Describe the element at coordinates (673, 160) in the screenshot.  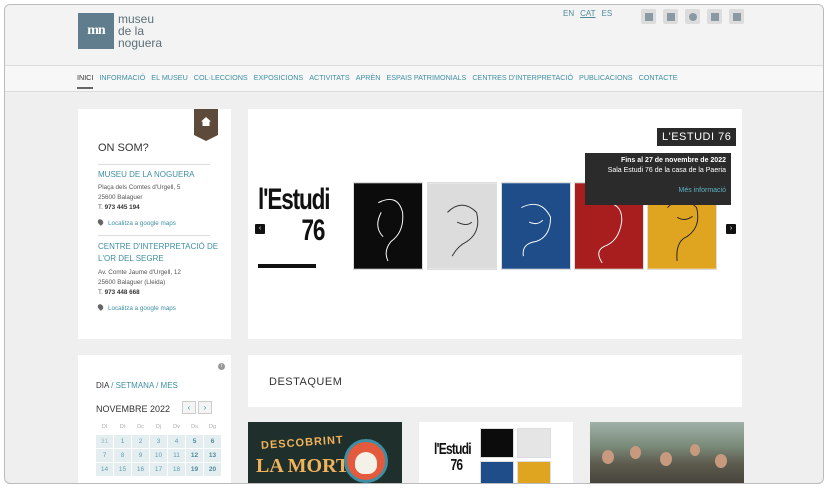
I see `slide-date: Fins al 27 de novembre de 2022` at that location.